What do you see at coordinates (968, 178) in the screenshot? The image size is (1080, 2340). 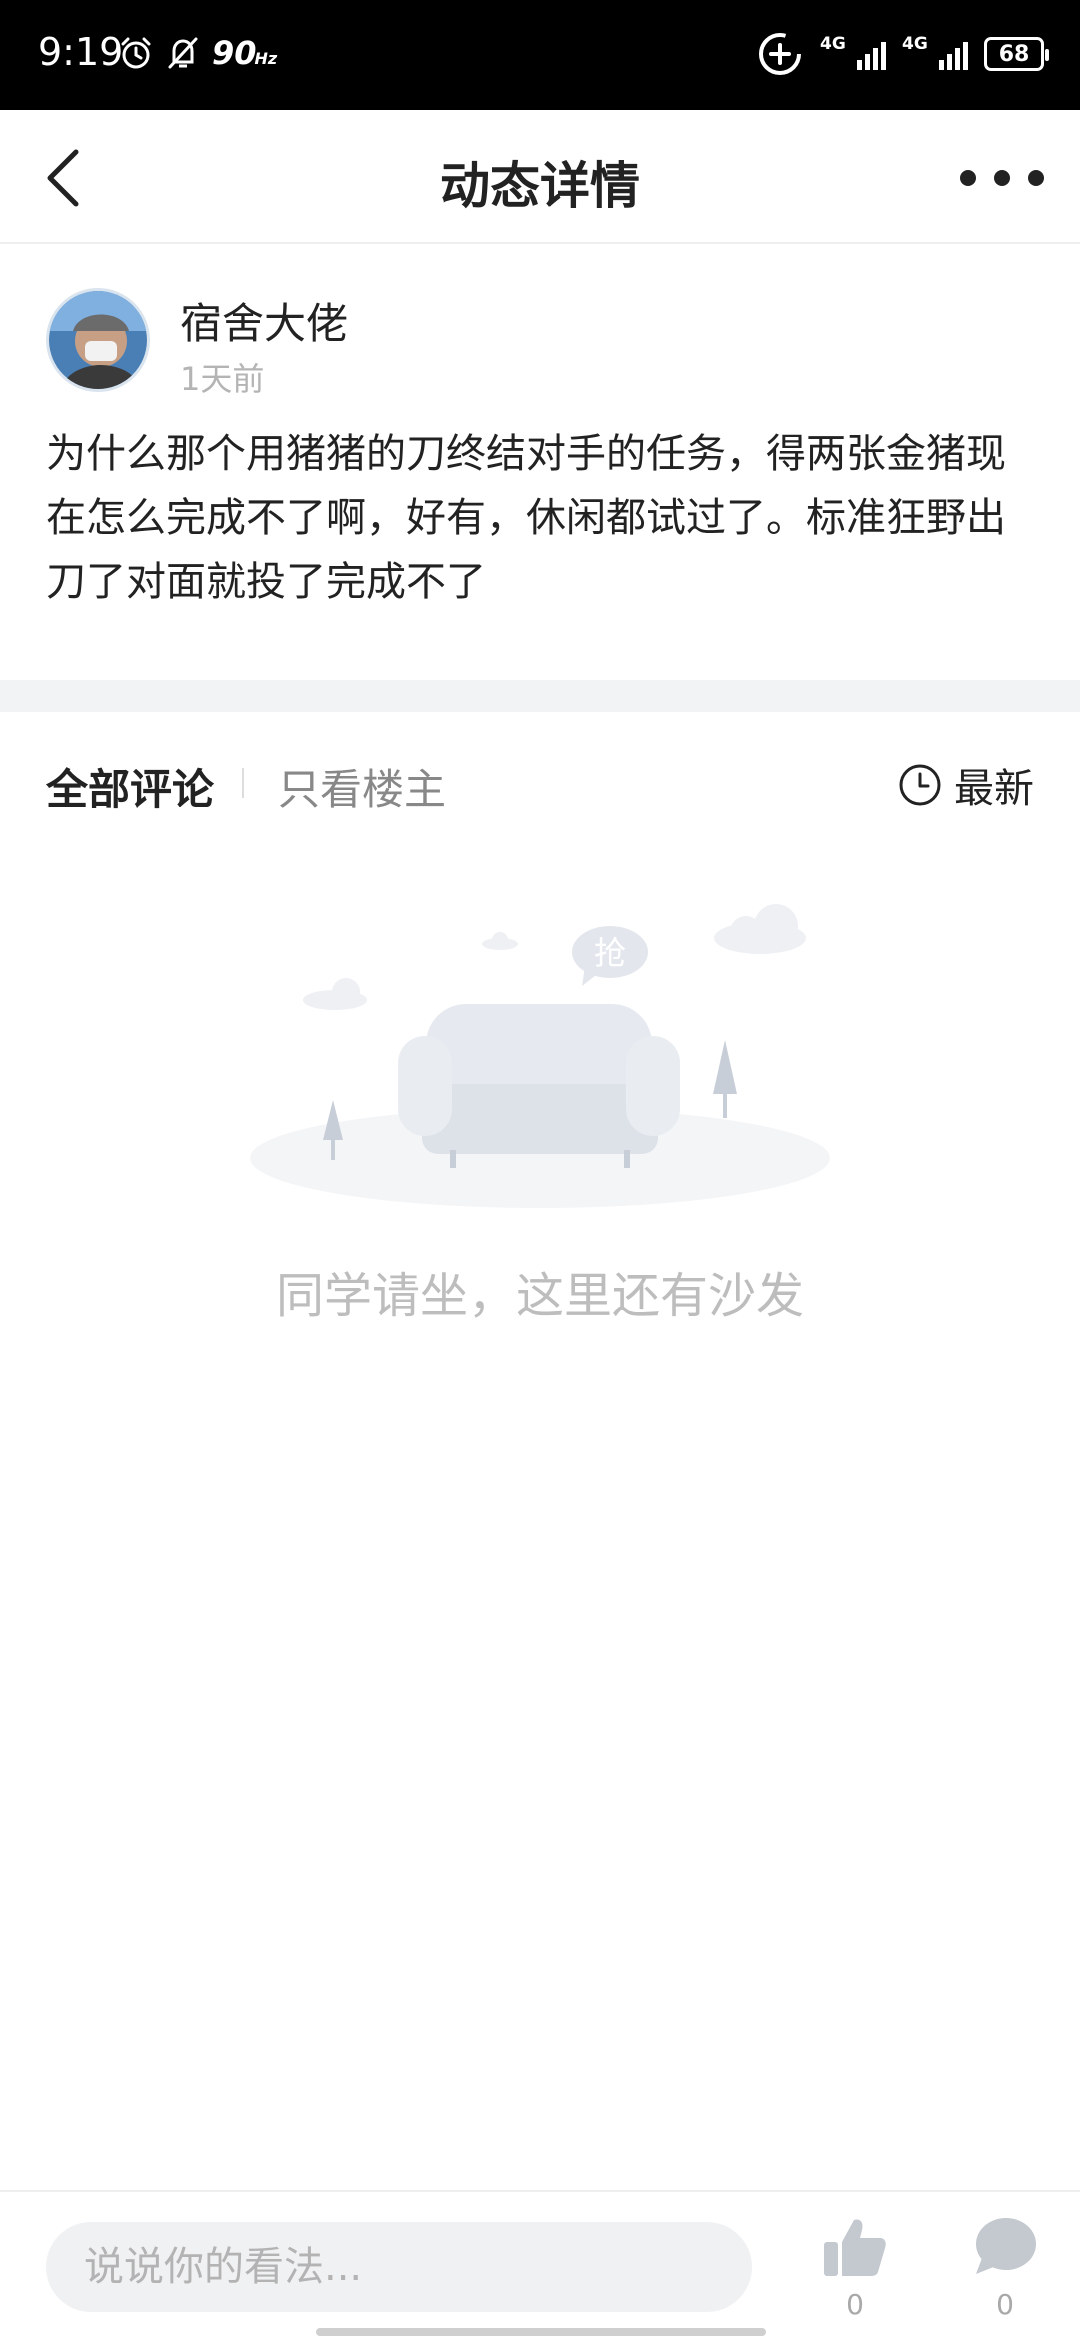 I see `more-dots-icon` at bounding box center [968, 178].